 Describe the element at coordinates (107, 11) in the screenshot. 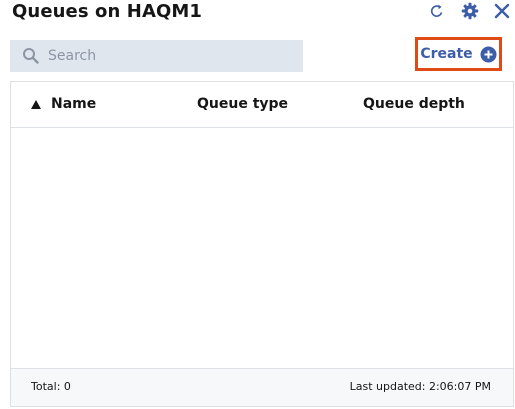

I see `panel-title: Queues on HAQM1` at that location.